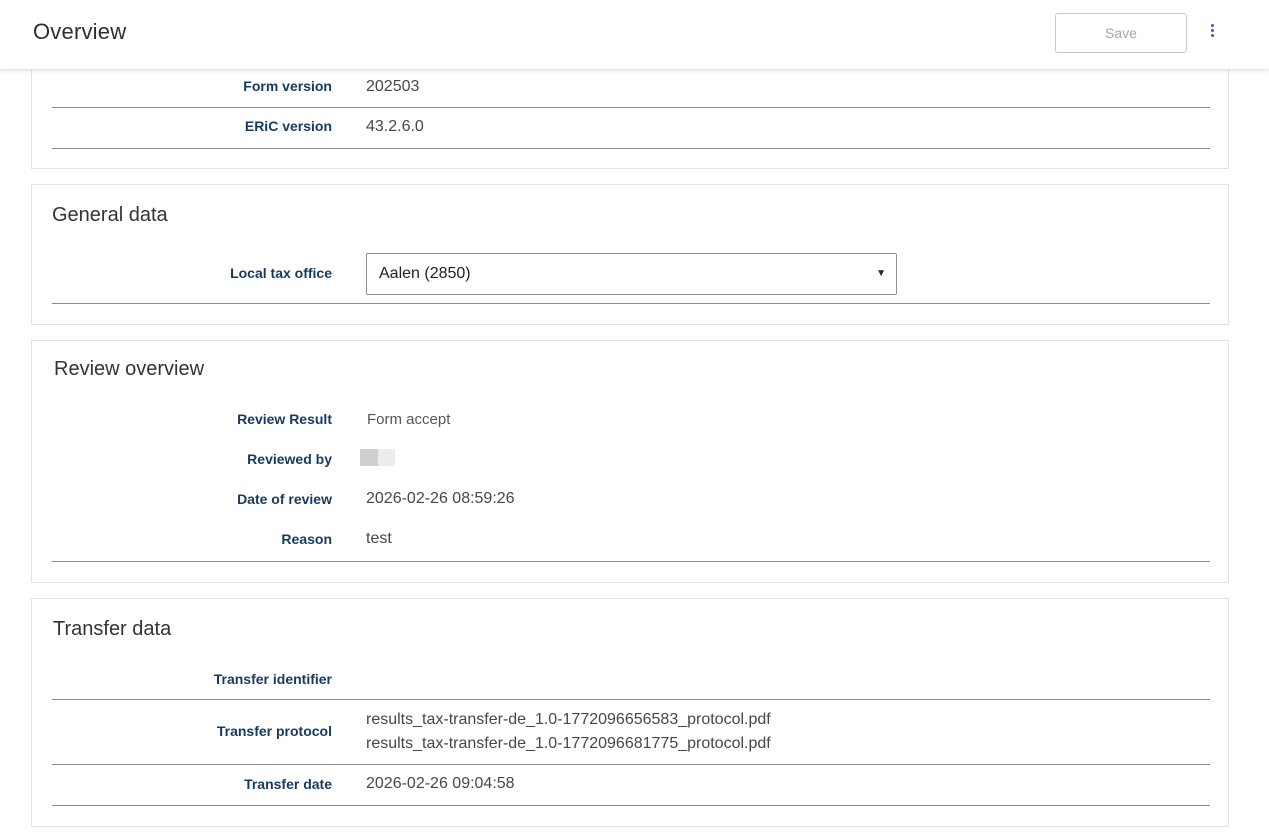  I want to click on review-result-row: Review Result Form accept, so click(631, 421).